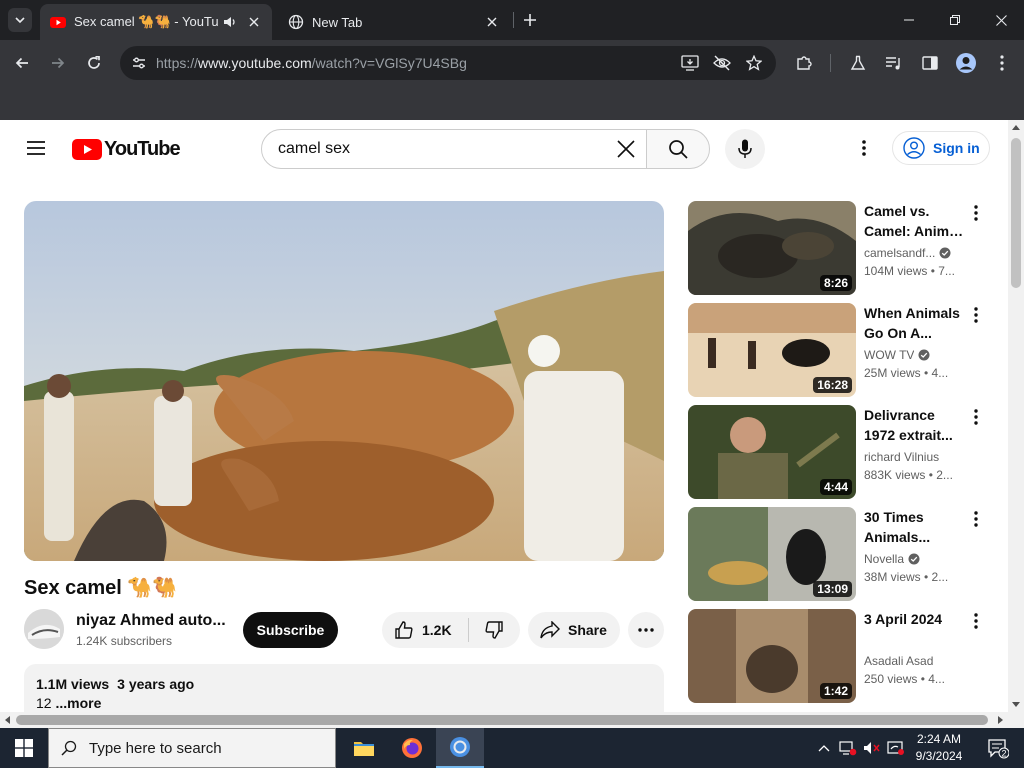 The width and height of the screenshot is (1024, 768). I want to click on channel-avatar, so click(44, 629).